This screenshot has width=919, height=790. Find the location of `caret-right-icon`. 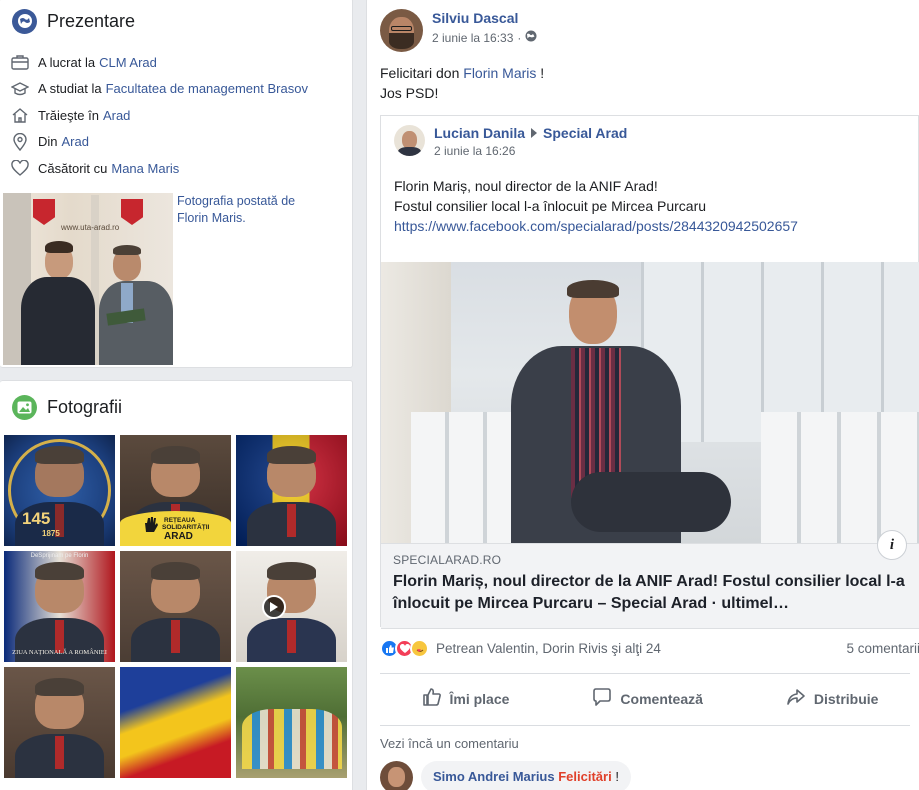

caret-right-icon is located at coordinates (534, 133).